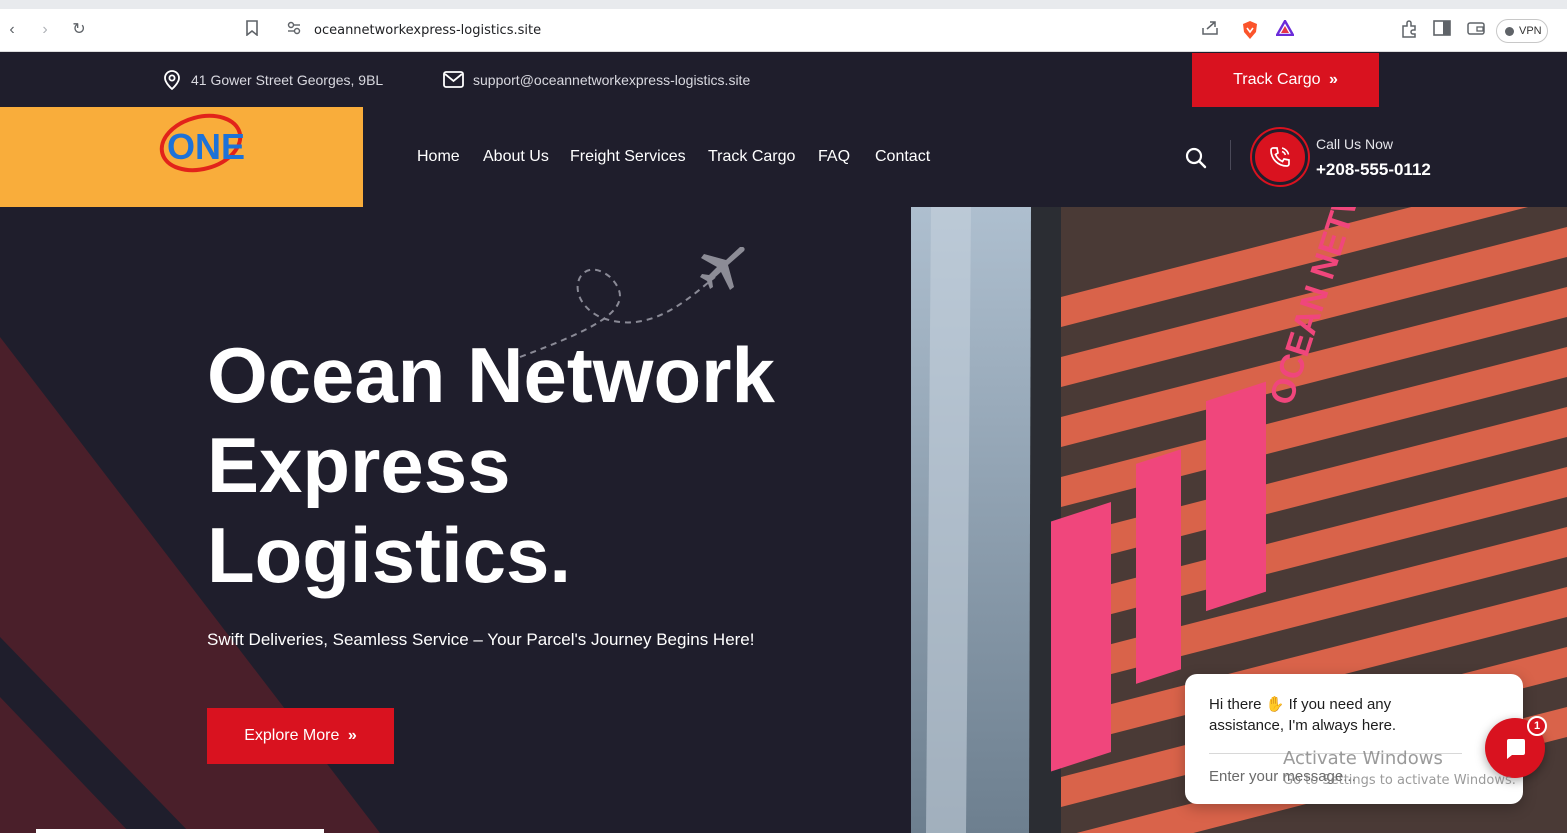 The height and width of the screenshot is (833, 1567). What do you see at coordinates (453, 82) in the screenshot?
I see `email-icon` at bounding box center [453, 82].